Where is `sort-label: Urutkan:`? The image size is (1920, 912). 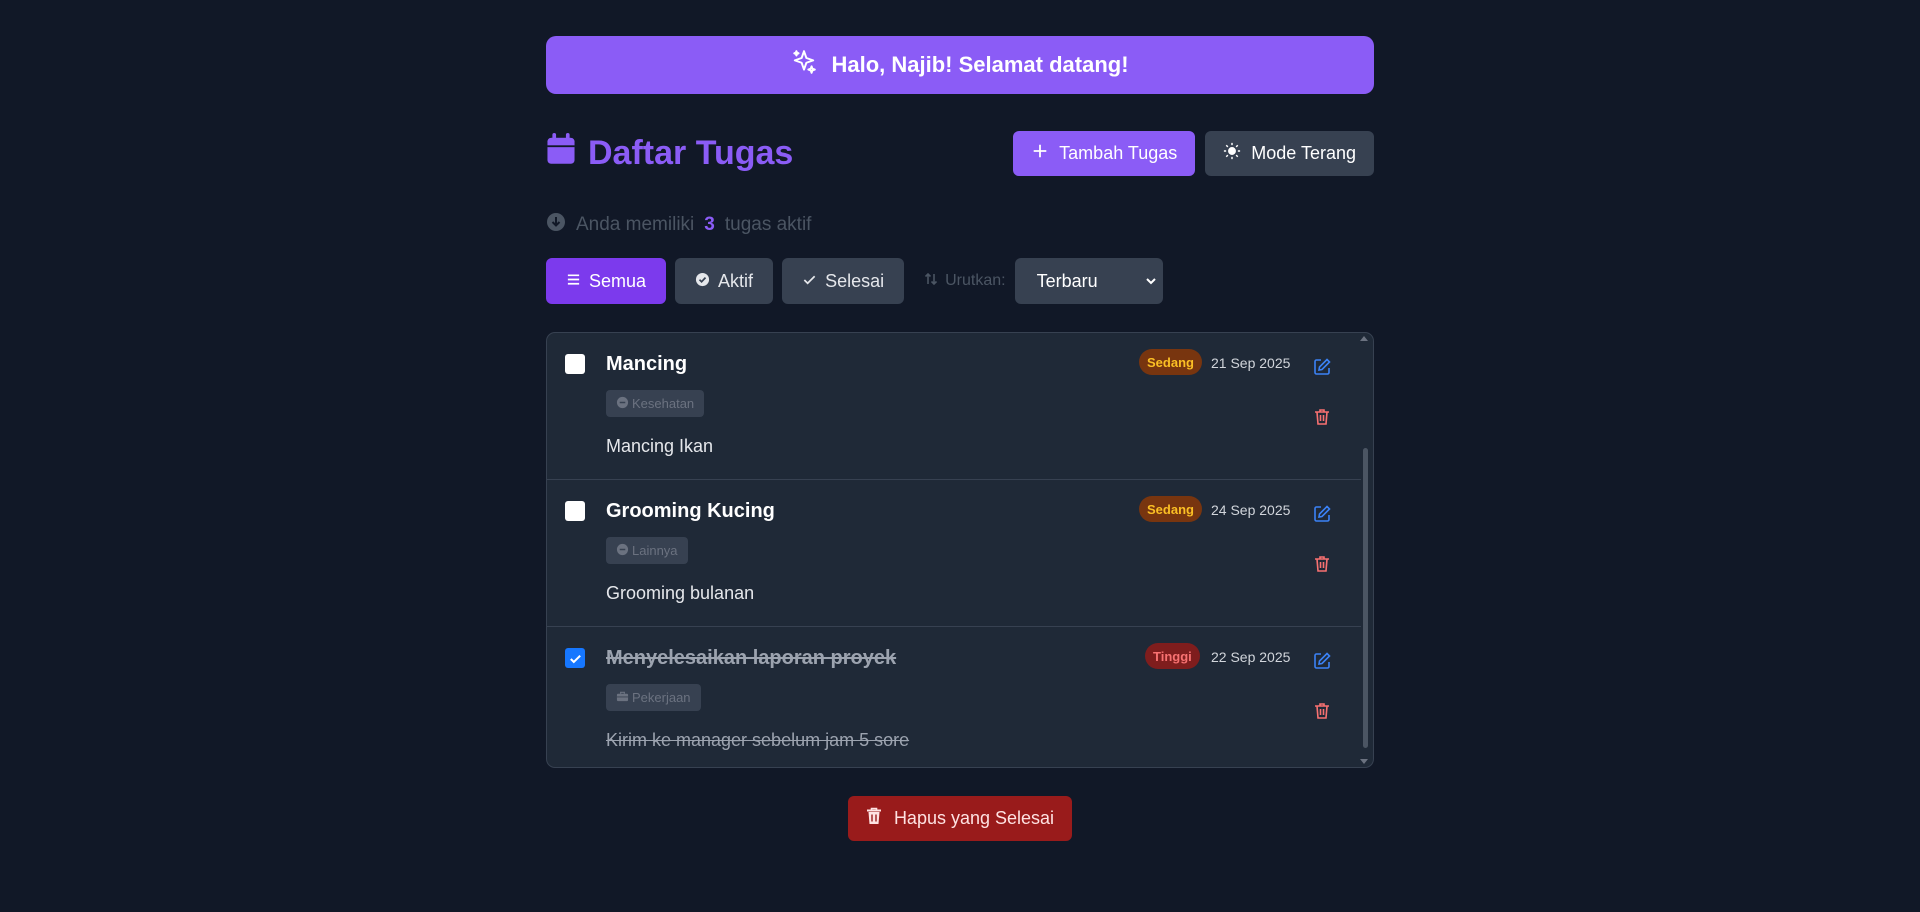
sort-label: Urutkan: is located at coordinates (964, 281).